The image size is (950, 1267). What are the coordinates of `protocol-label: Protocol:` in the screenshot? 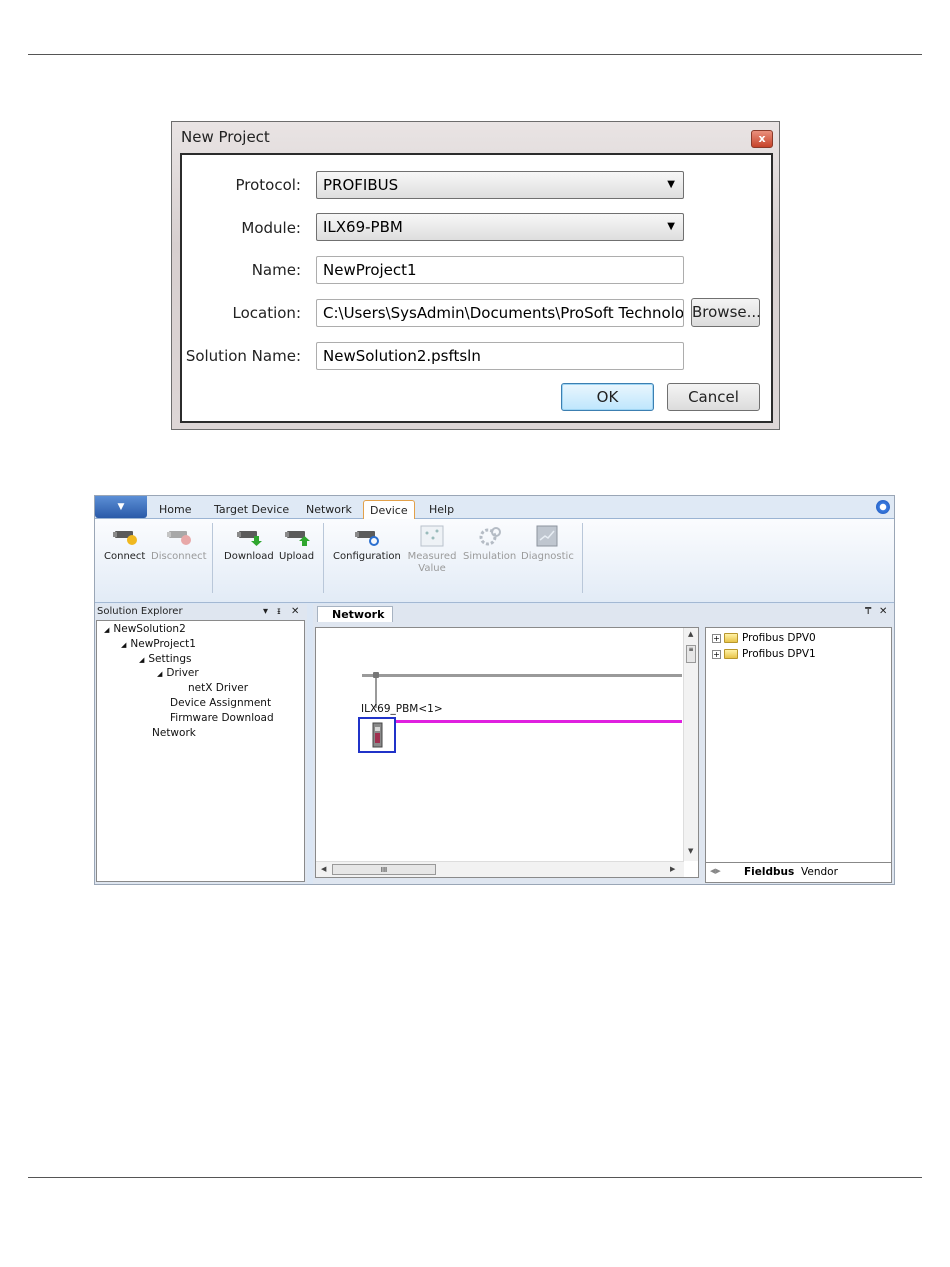 It's located at (268, 185).